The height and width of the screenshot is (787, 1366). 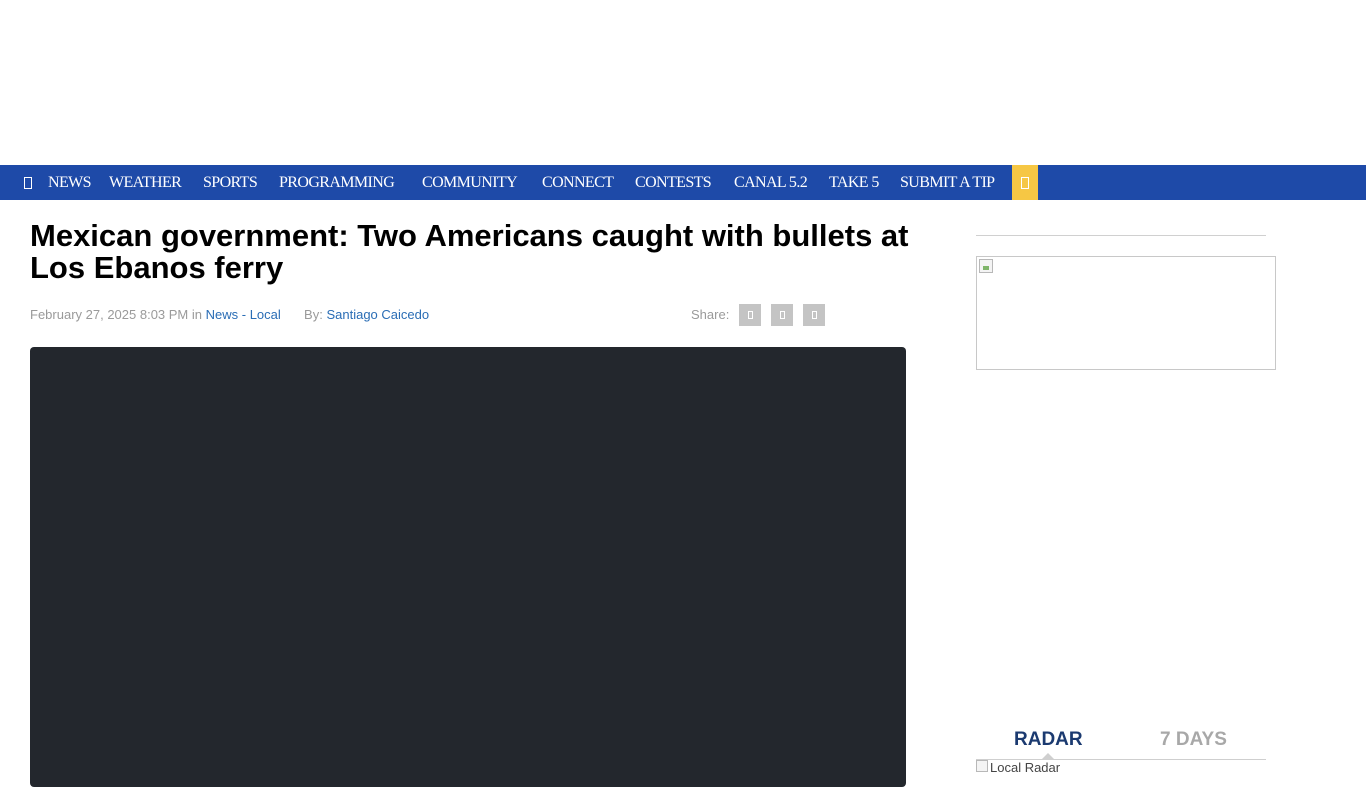 I want to click on nav-item-take-5: TAKE 5, so click(x=854, y=182).